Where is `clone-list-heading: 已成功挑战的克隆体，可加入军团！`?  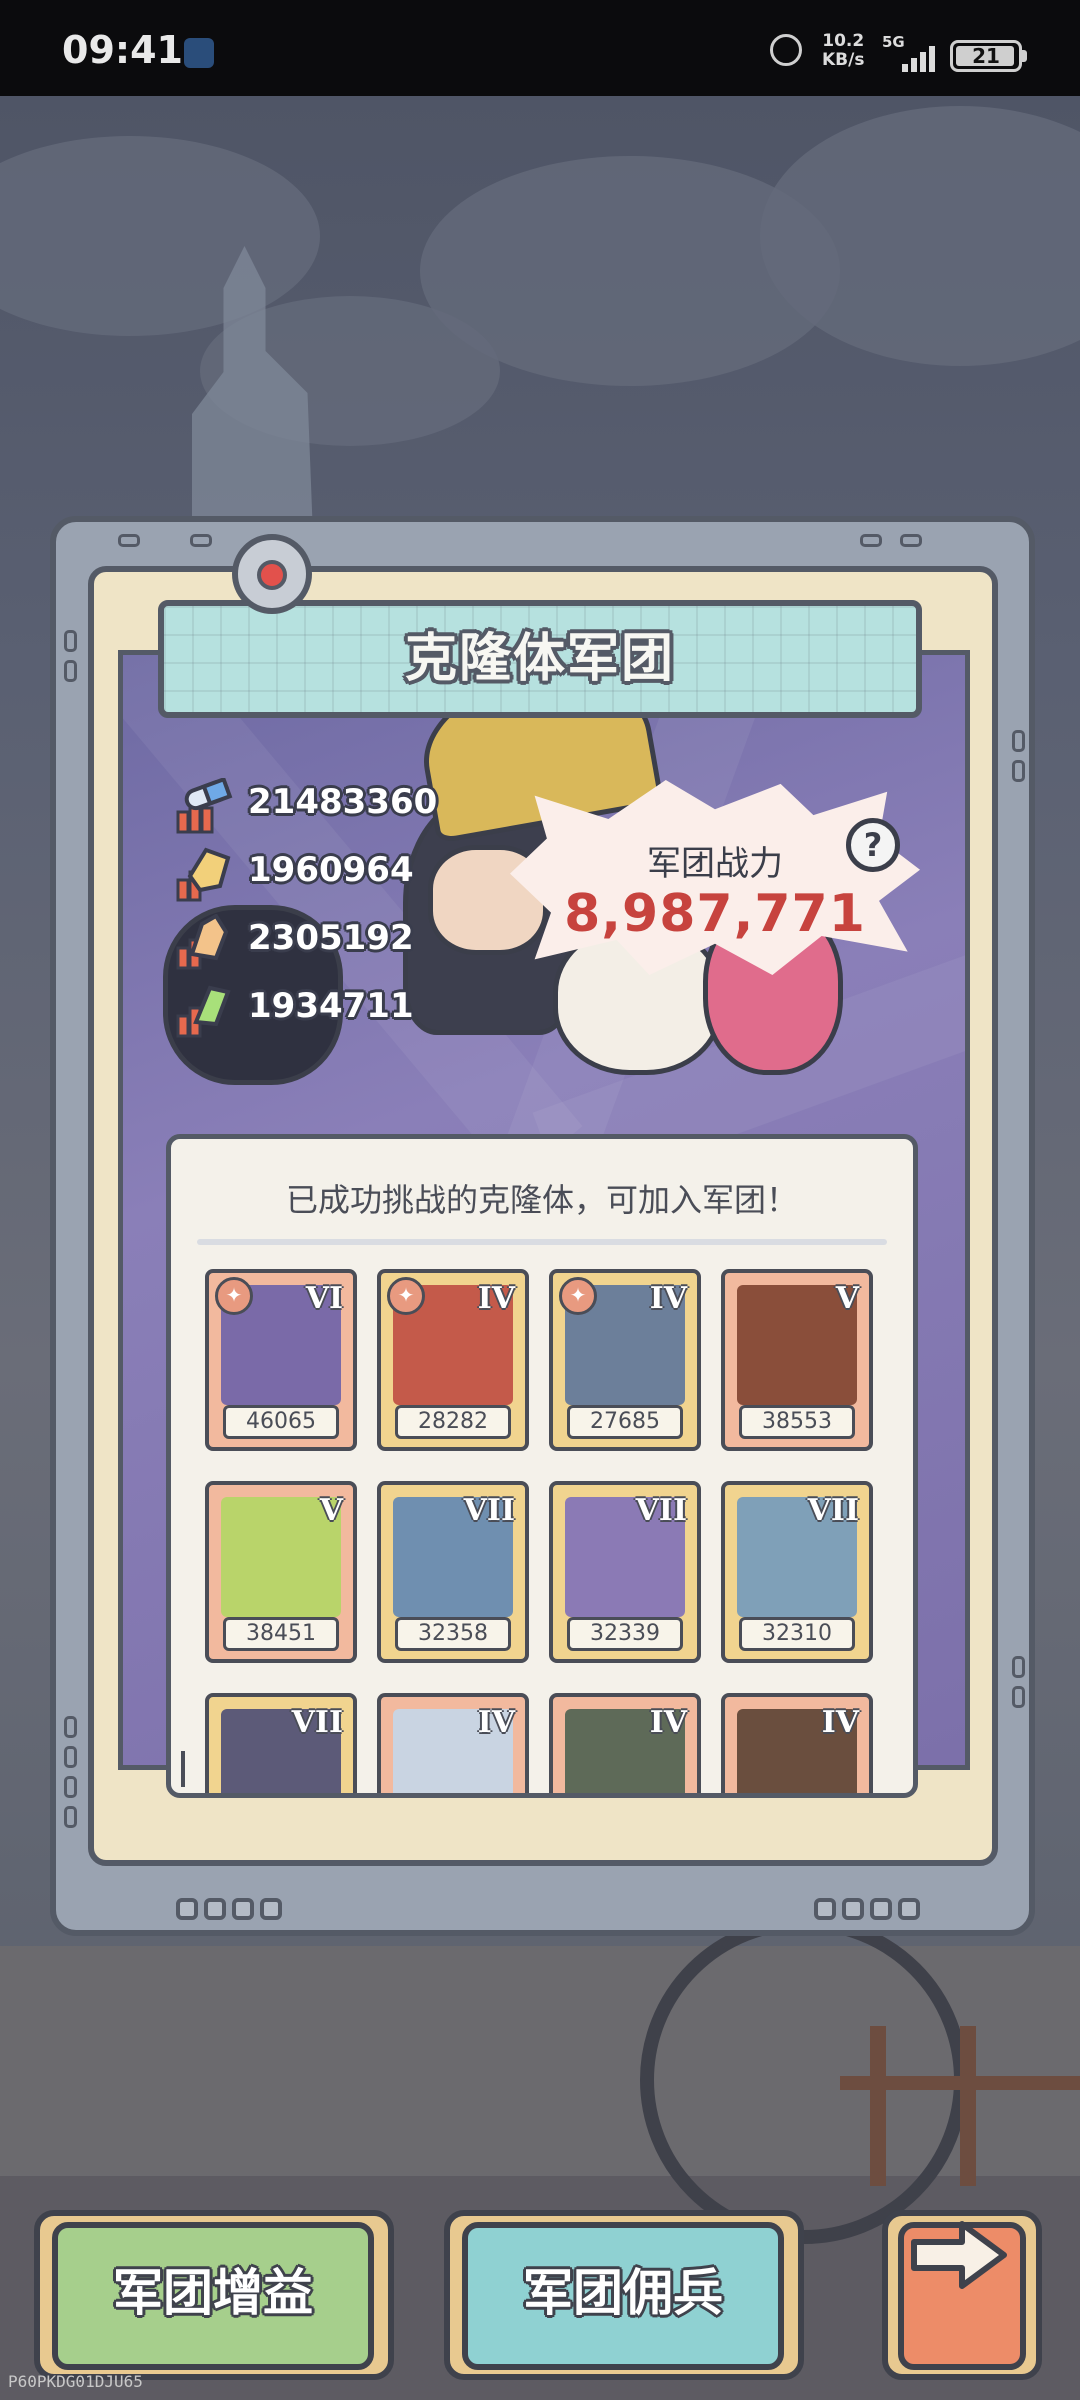
clone-list-heading: 已成功挑战的克隆体，可加入军团！ is located at coordinates (541, 1200).